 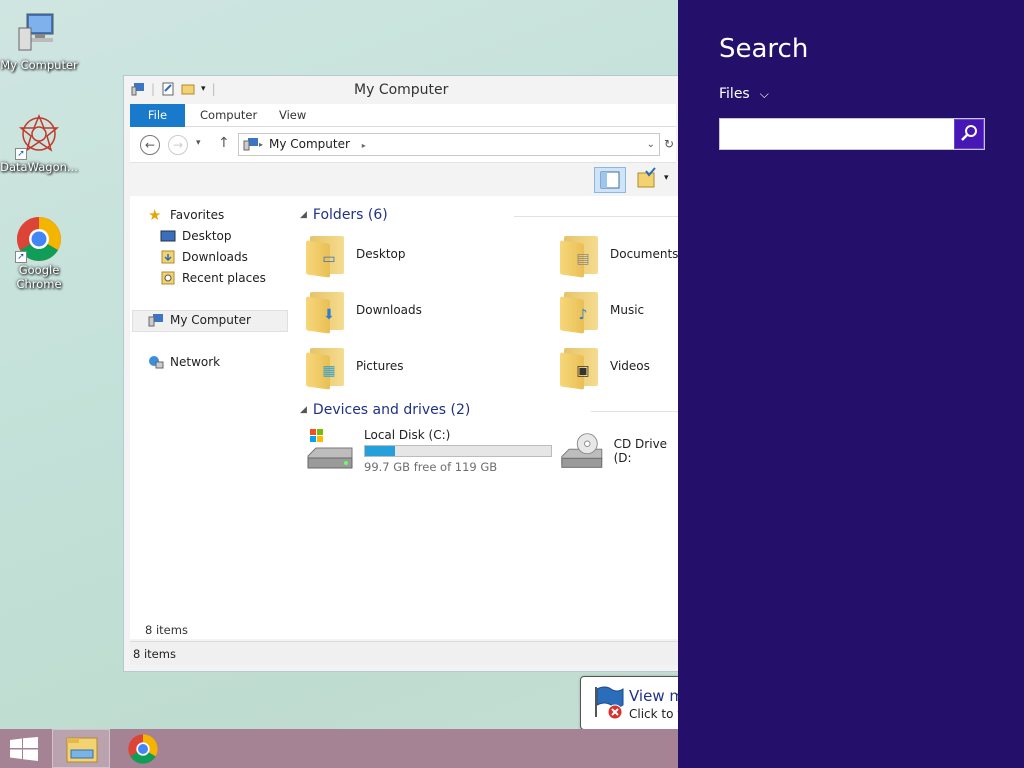 I want to click on drive-label: Local Disk (C:), so click(x=407, y=435).